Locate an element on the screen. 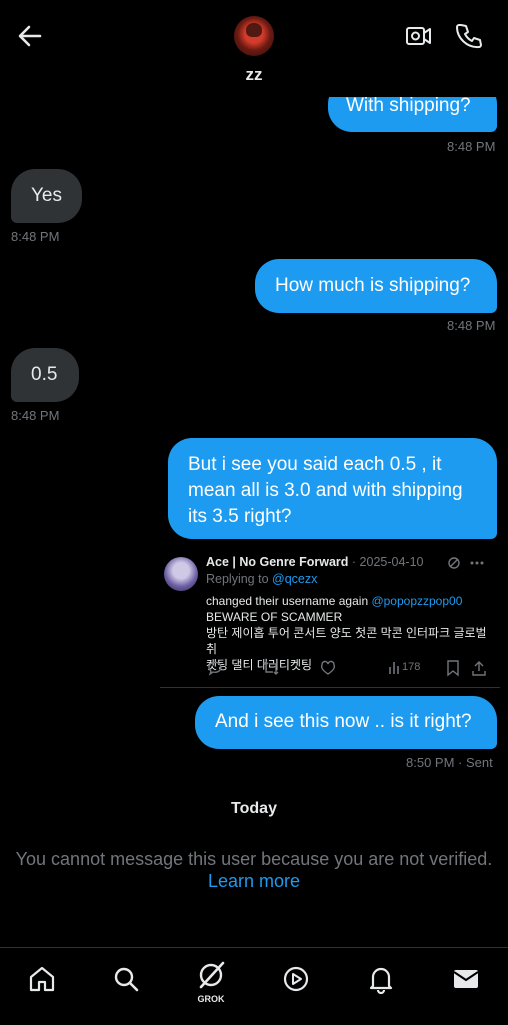 This screenshot has width=508, height=1025. search-icon is located at coordinates (126, 979).